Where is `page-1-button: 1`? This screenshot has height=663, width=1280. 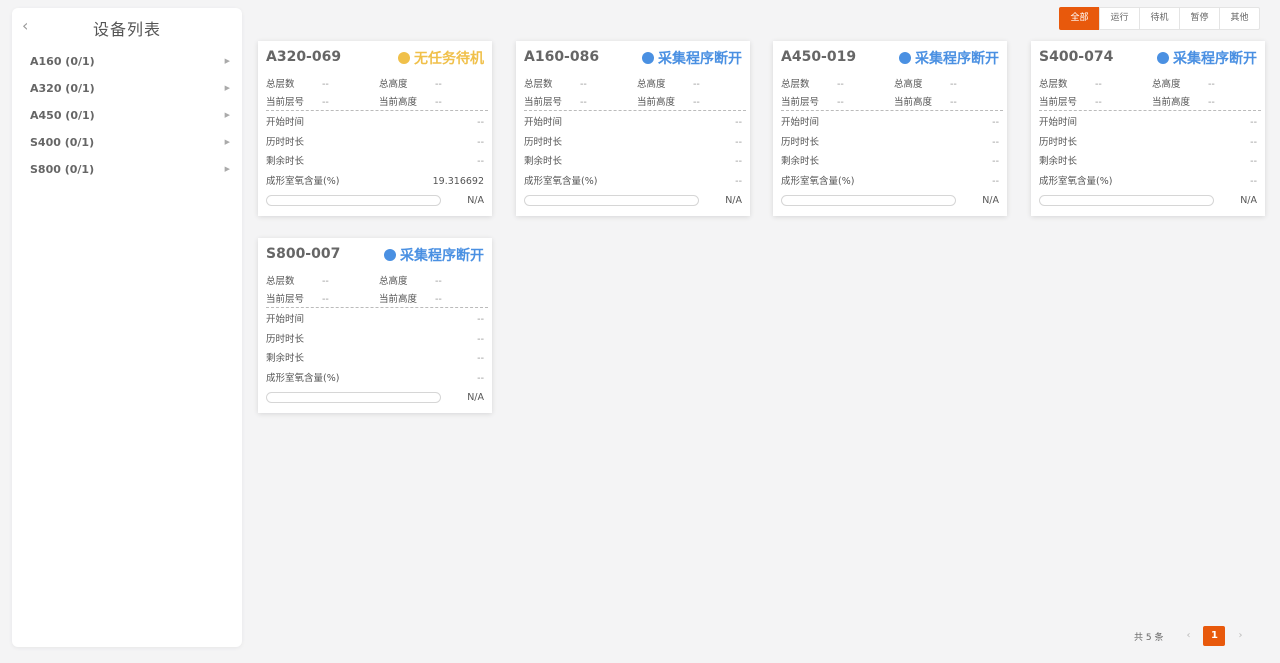 page-1-button: 1 is located at coordinates (1214, 636).